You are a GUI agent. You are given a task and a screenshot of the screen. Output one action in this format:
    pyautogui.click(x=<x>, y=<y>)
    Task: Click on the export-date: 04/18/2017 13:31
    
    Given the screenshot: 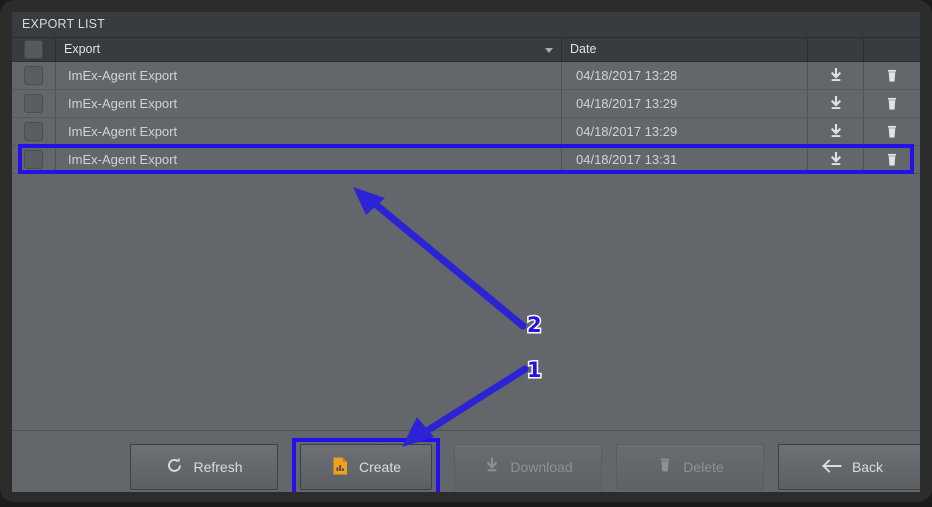 What is the action you would take?
    pyautogui.click(x=627, y=159)
    